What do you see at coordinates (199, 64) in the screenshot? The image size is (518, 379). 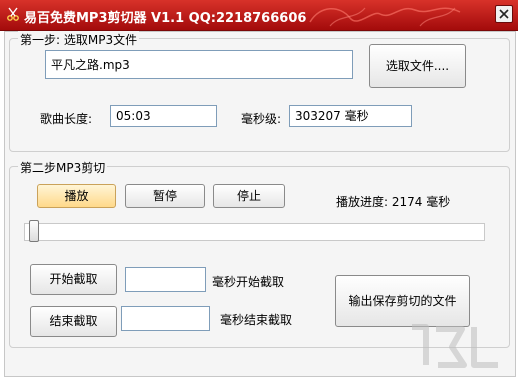 I see `file-path-field: 平凡之路.mp3` at bounding box center [199, 64].